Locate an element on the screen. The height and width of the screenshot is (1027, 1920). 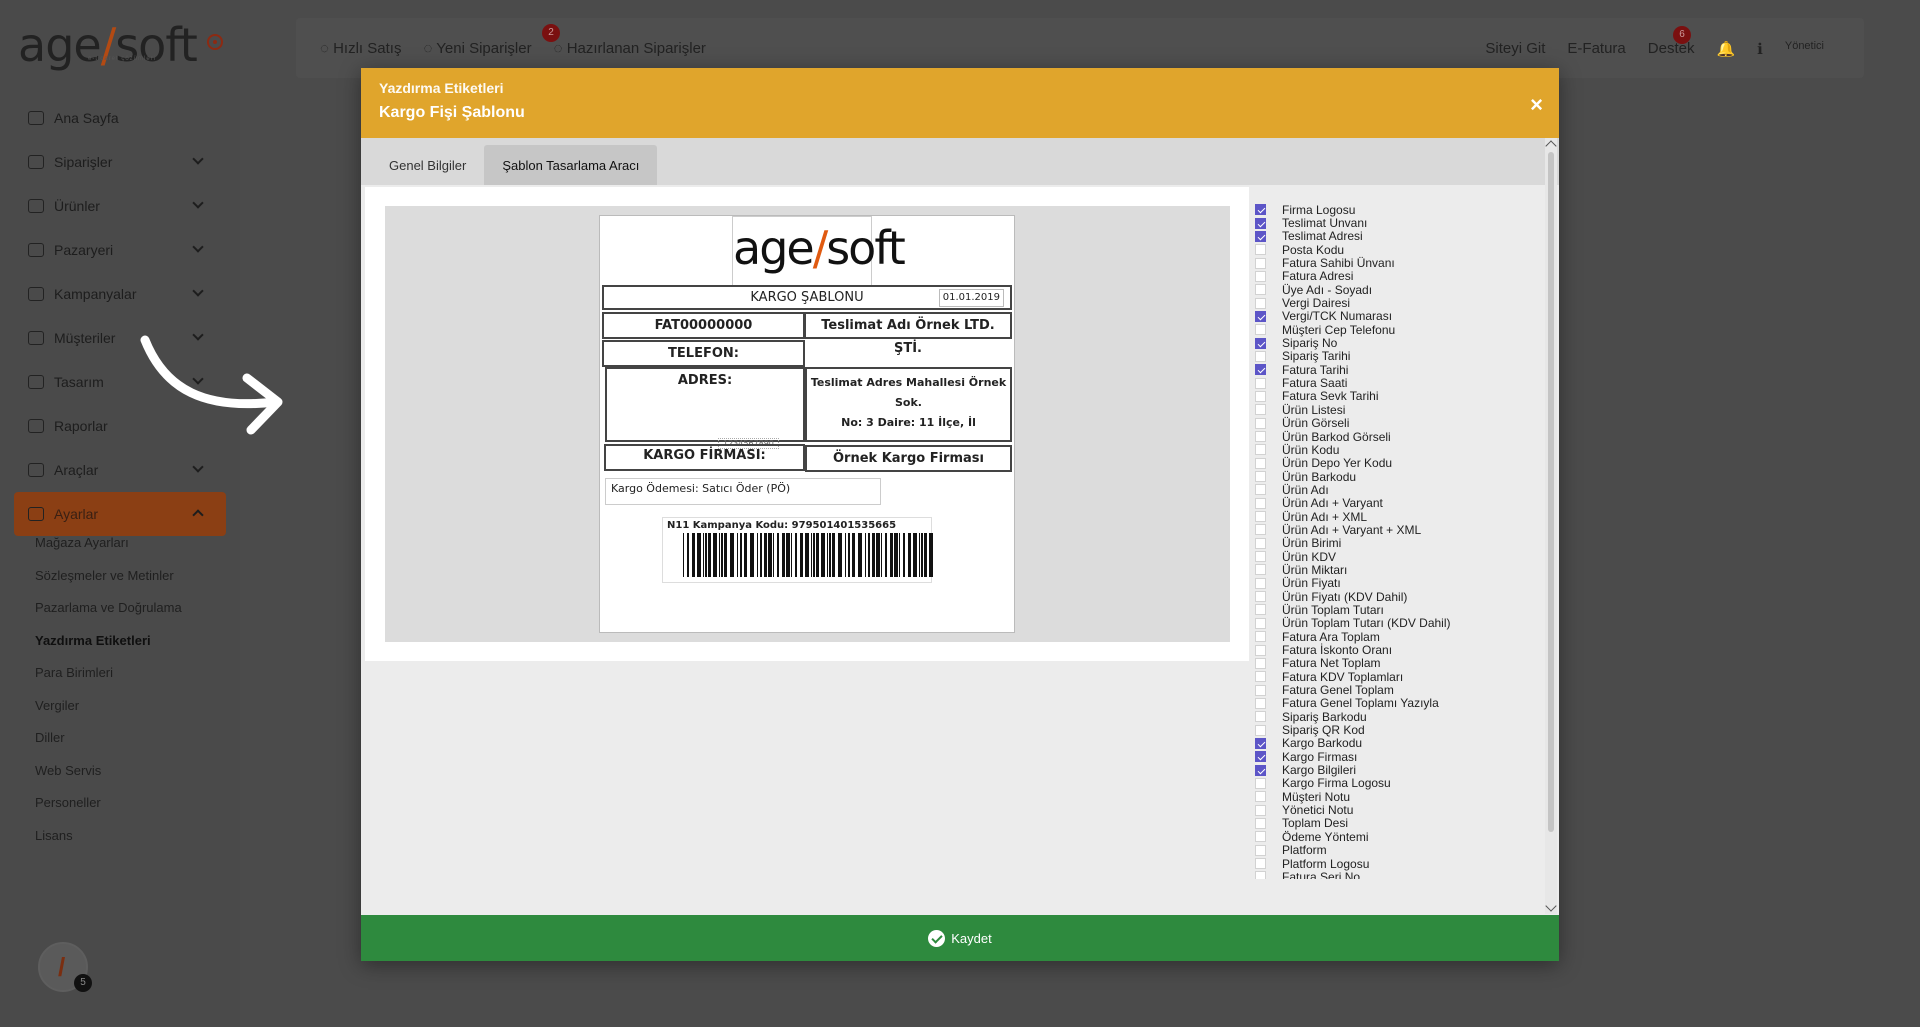
field-option: Ürün Birimi is located at coordinates (1395, 543).